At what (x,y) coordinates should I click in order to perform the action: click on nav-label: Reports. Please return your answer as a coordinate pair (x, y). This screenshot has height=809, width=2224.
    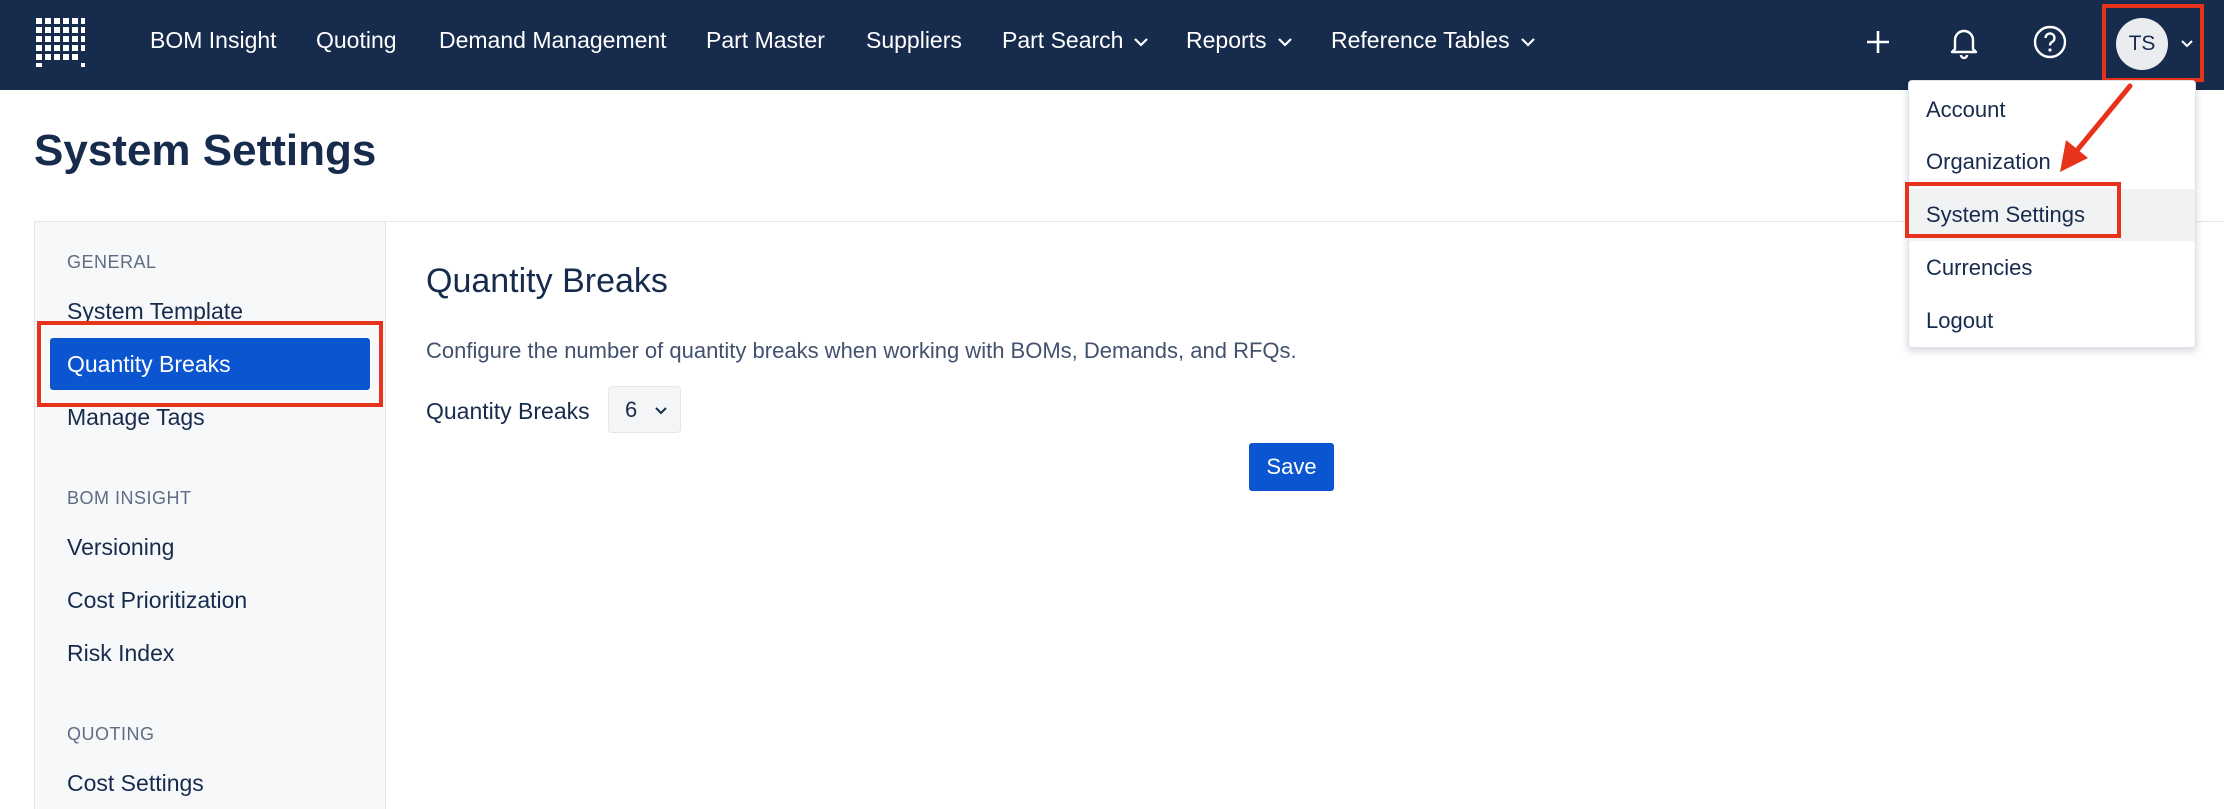
    Looking at the image, I should click on (1226, 40).